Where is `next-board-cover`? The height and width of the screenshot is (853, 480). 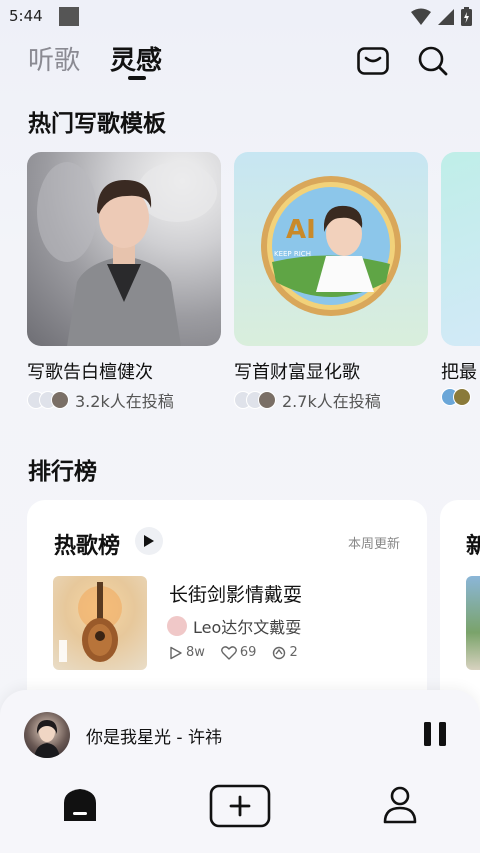
next-board-cover is located at coordinates (473, 623).